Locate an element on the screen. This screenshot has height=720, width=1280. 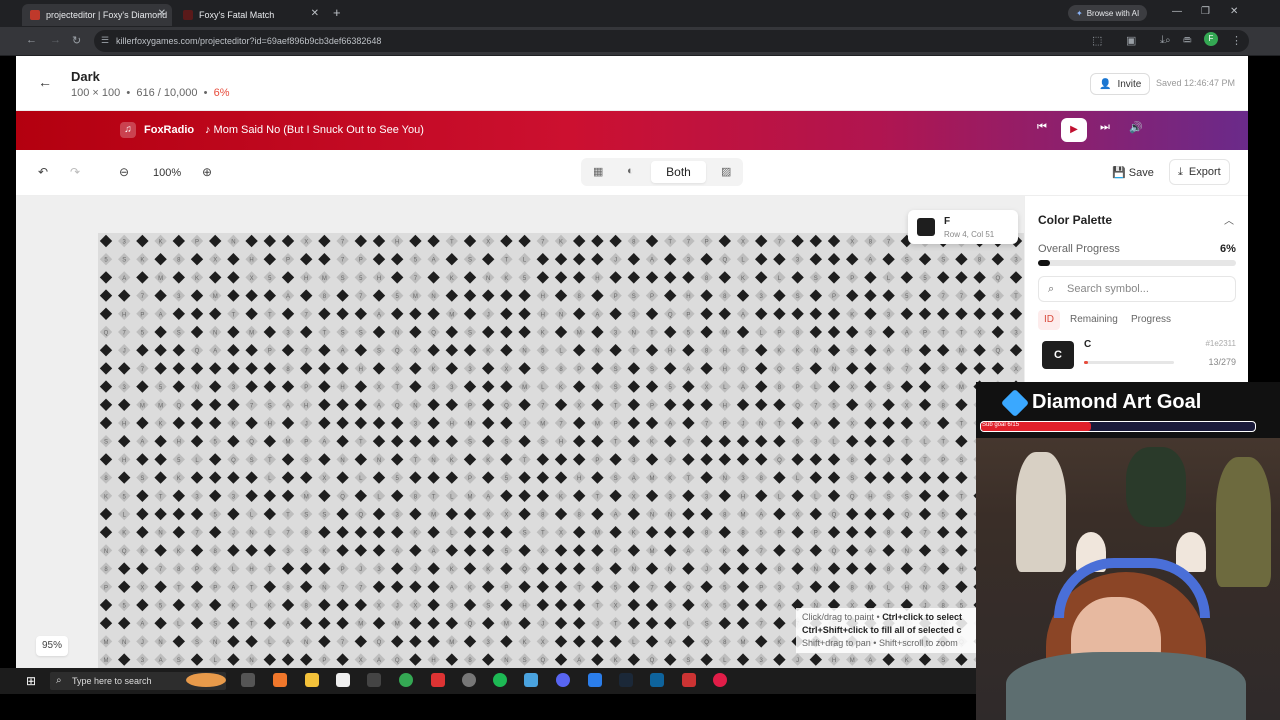
close-window-icon: ✕ is located at coordinates (1234, 11).